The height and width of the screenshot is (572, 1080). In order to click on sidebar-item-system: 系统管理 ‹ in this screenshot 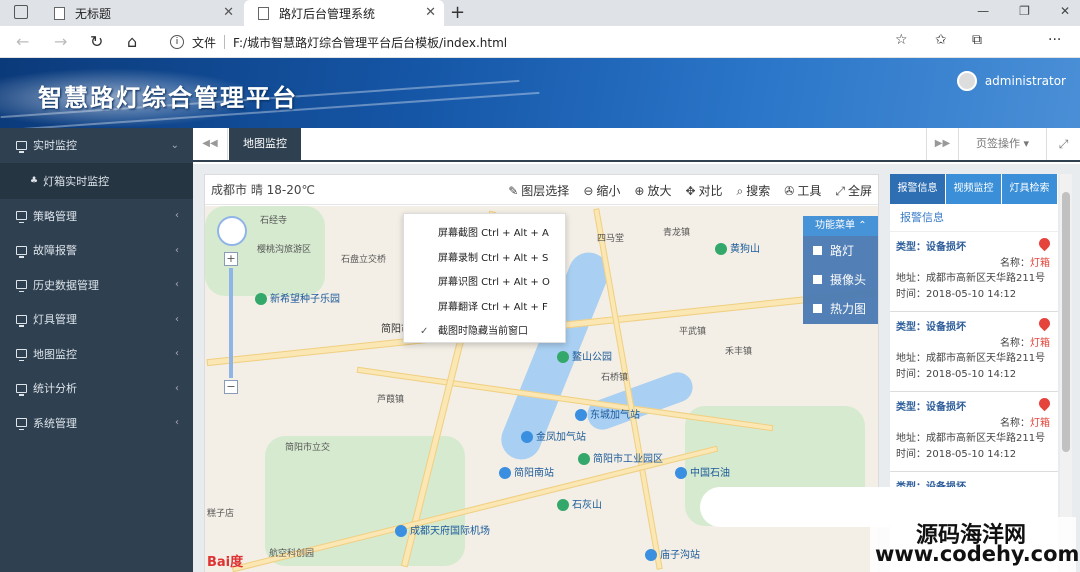, I will do `click(96, 423)`.